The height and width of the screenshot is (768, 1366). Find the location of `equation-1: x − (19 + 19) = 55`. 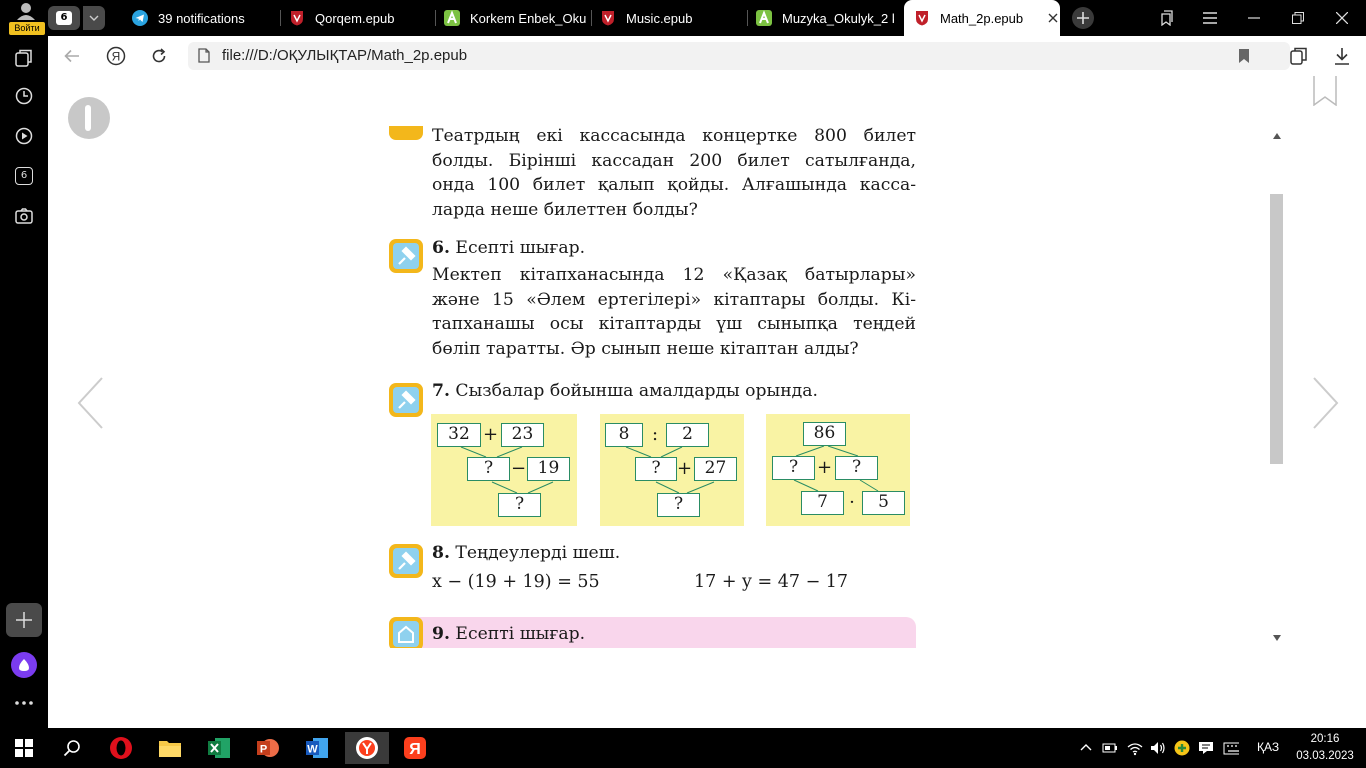

equation-1: x − (19 + 19) = 55 is located at coordinates (516, 582).